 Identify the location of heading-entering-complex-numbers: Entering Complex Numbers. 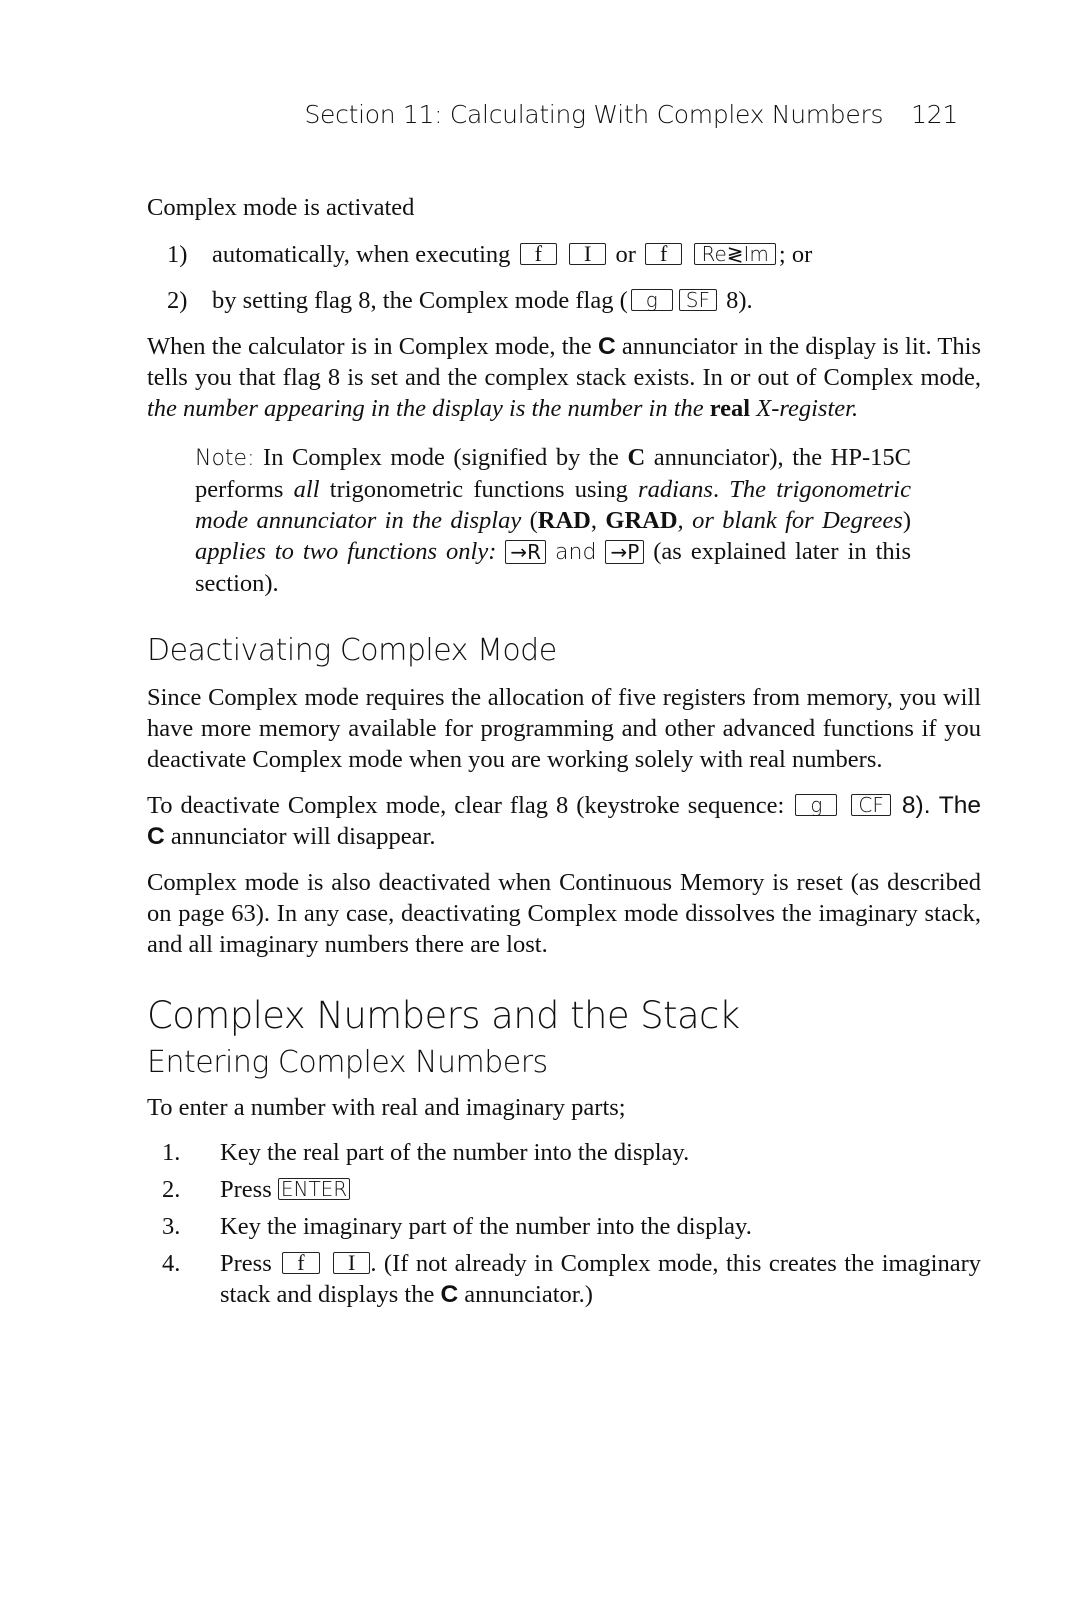
(347, 1062).